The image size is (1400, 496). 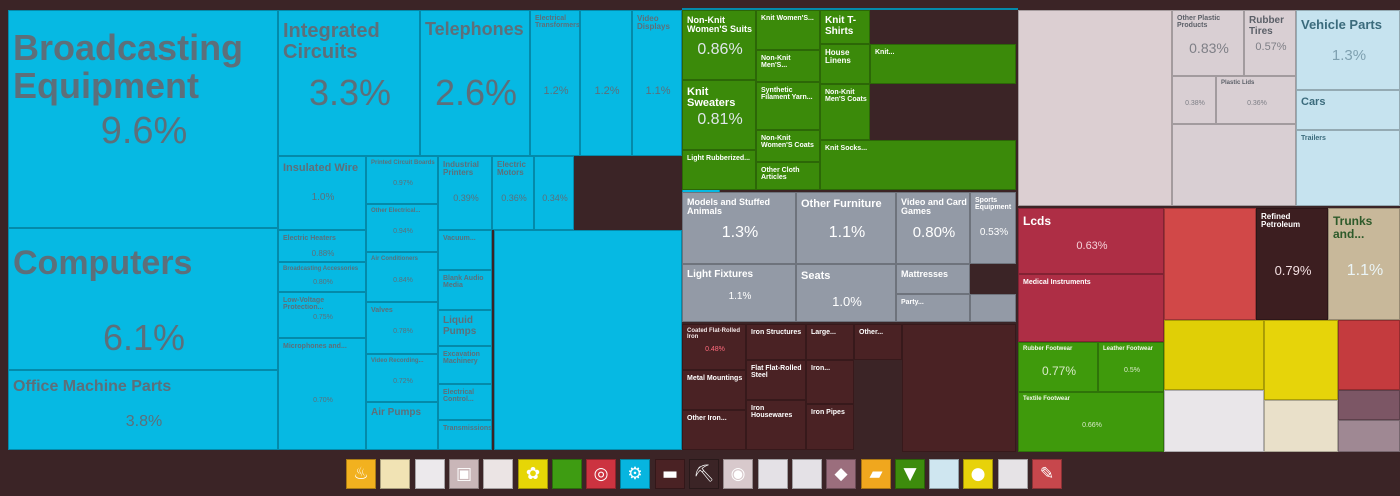 I want to click on textiles-icon: ▼, so click(x=910, y=474).